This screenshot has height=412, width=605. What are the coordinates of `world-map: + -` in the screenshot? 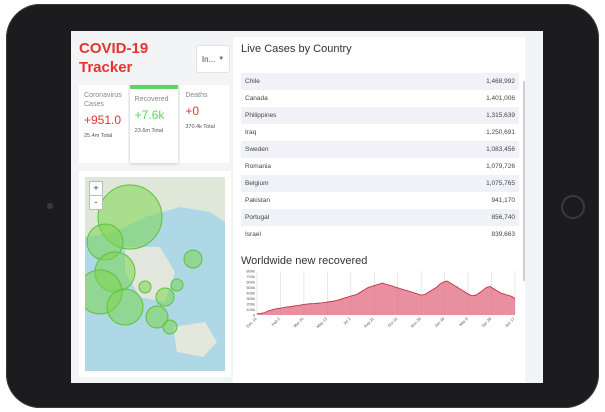 It's located at (155, 274).